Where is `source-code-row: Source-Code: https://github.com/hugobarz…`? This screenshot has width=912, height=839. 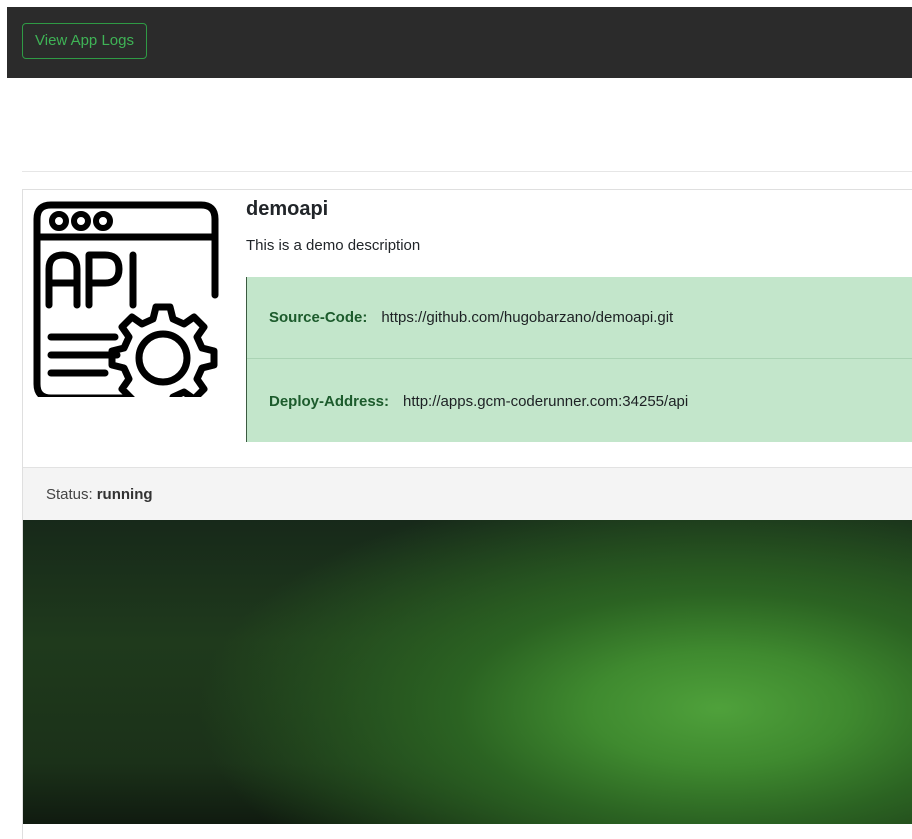 source-code-row: Source-Code: https://github.com/hugobarz… is located at coordinates (579, 318).